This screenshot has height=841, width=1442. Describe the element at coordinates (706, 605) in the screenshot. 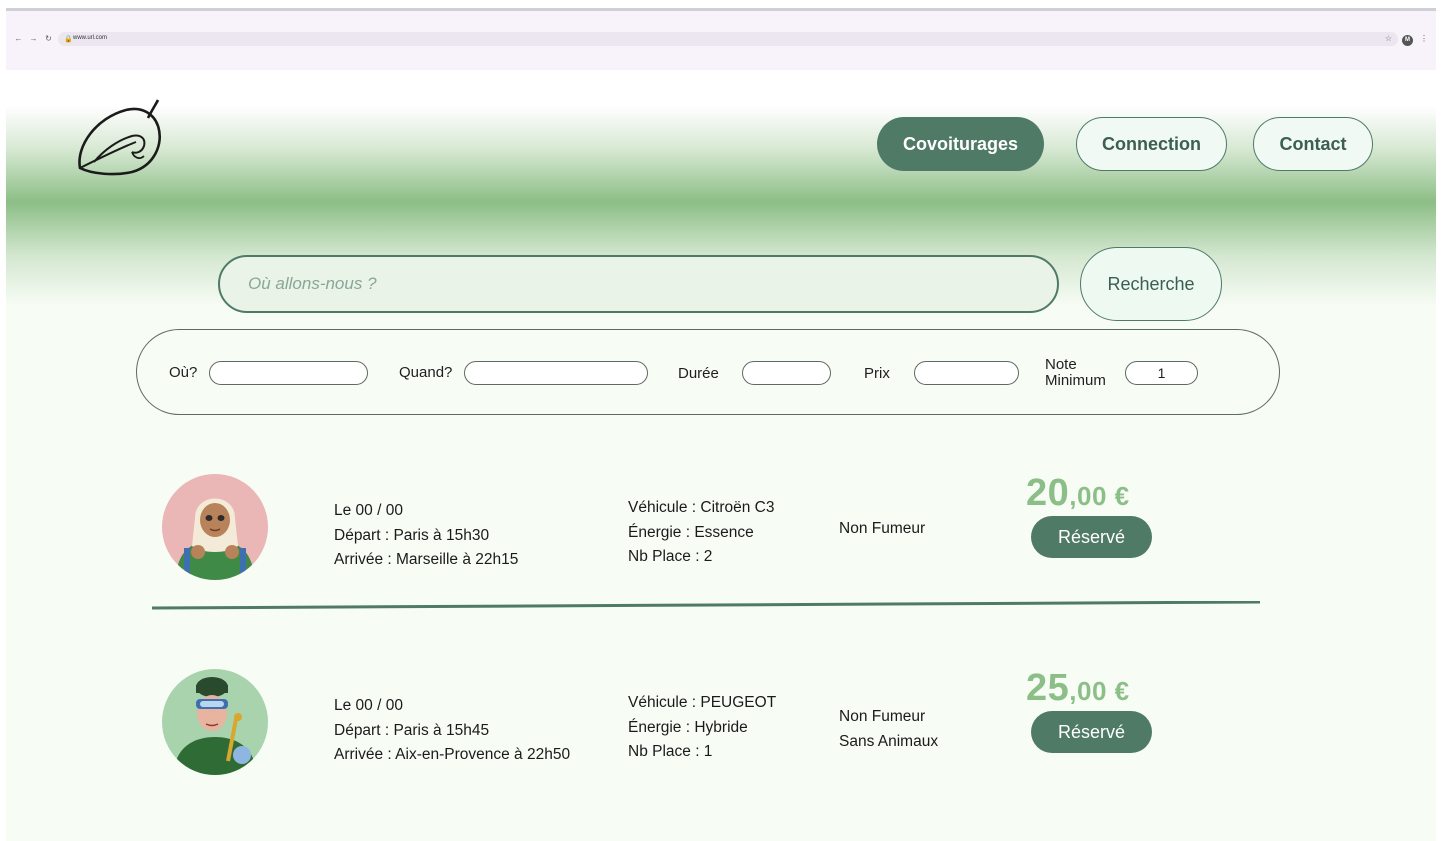

I see `ride-divider` at that location.